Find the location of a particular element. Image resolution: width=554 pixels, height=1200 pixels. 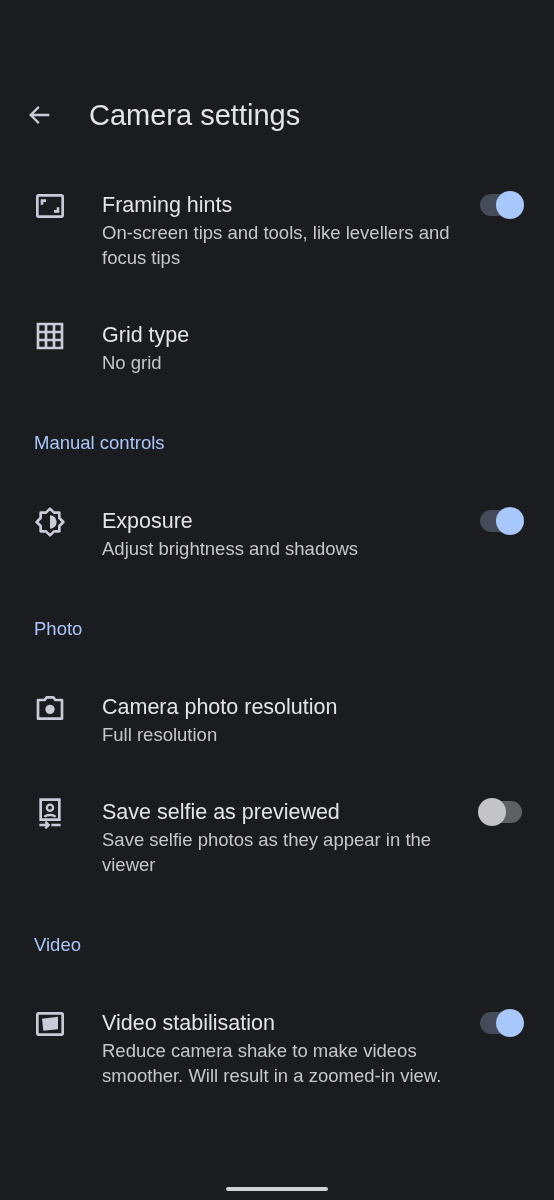

setting-description: Reduce camera shake to make videos smoother. Will result in a zoomed-in view. is located at coordinates (272, 1063).